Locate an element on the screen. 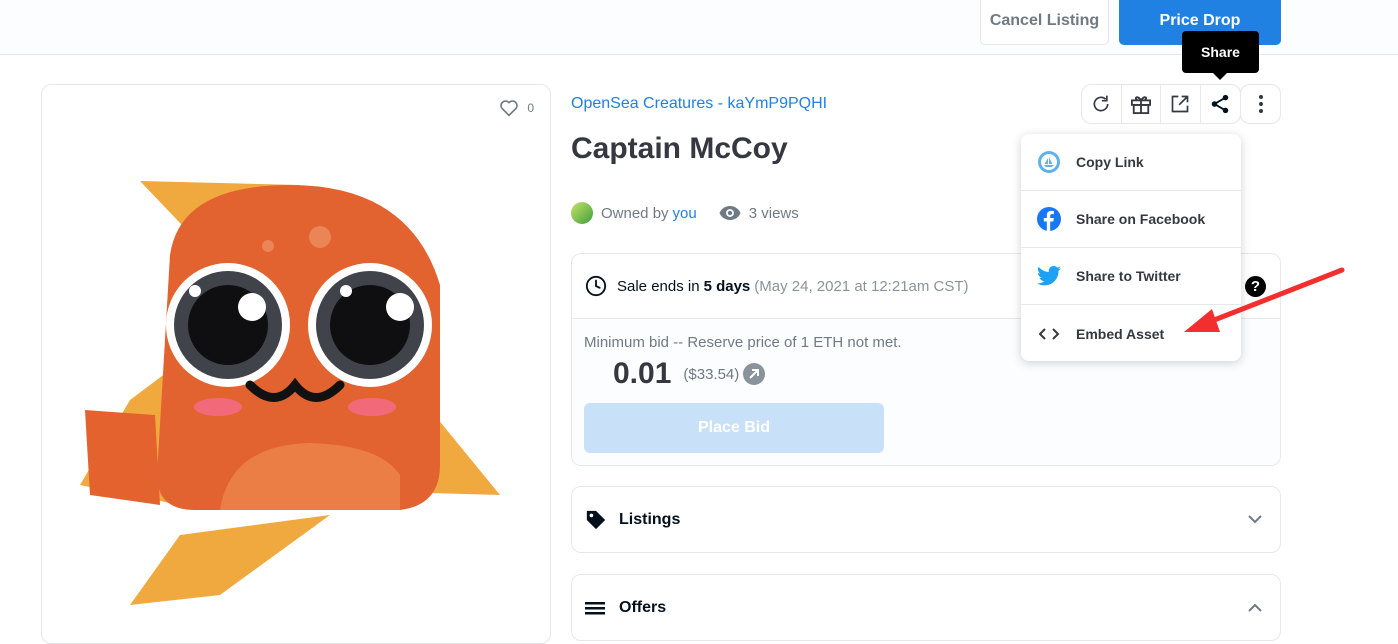 This screenshot has width=1398, height=644. gift-icon is located at coordinates (1140, 105).